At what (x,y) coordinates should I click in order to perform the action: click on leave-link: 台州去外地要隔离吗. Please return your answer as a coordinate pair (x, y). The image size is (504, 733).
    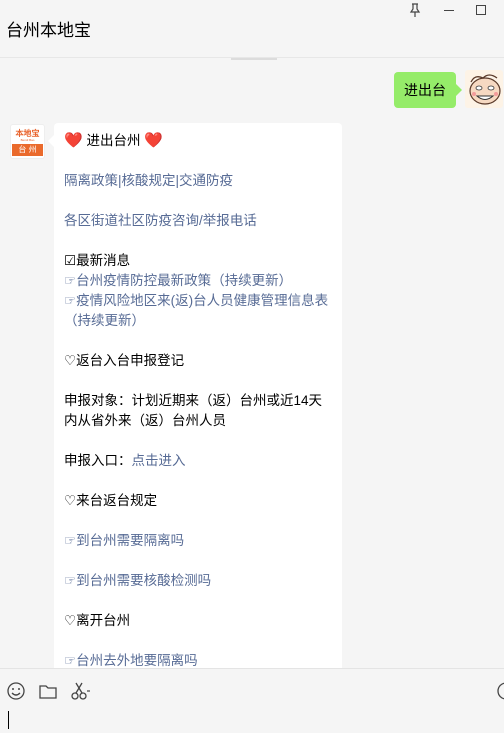
    Looking at the image, I should click on (137, 660).